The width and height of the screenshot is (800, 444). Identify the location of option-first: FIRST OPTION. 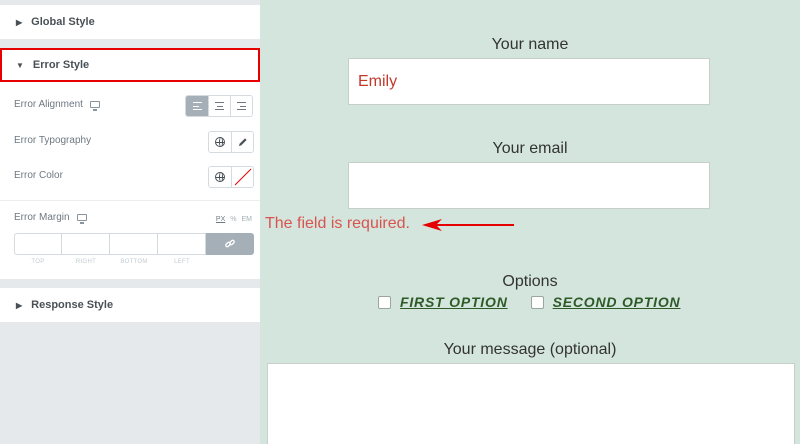
(443, 302).